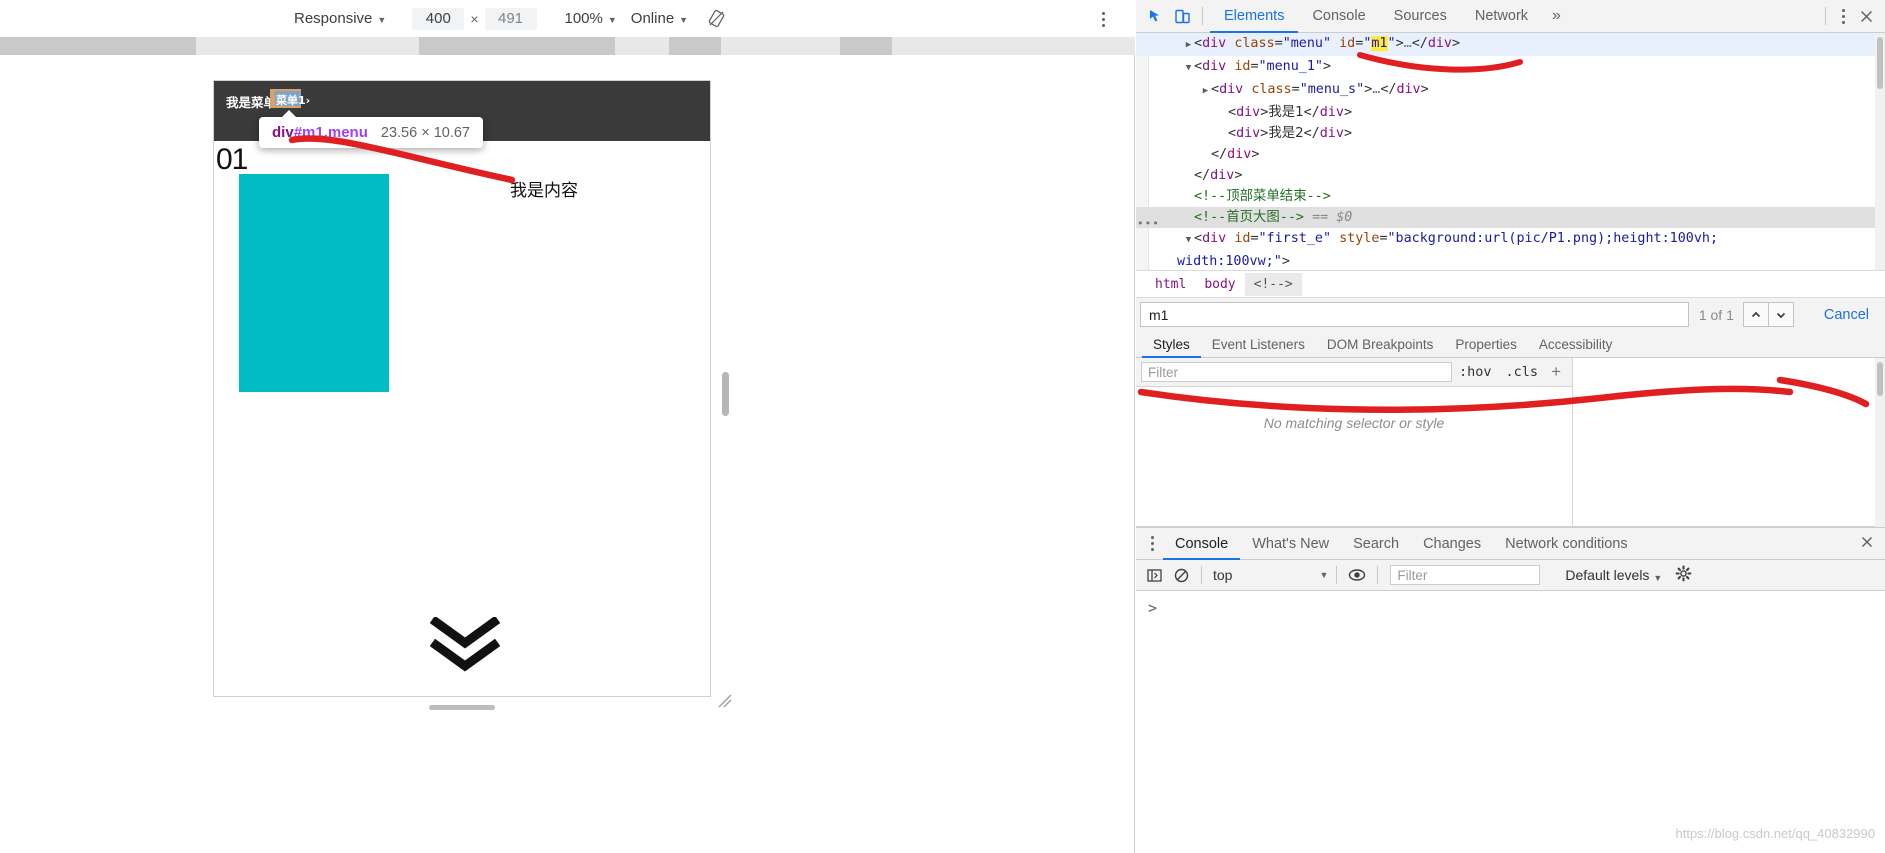 This screenshot has width=1885, height=853. I want to click on inspect-element-icon, so click(1156, 16).